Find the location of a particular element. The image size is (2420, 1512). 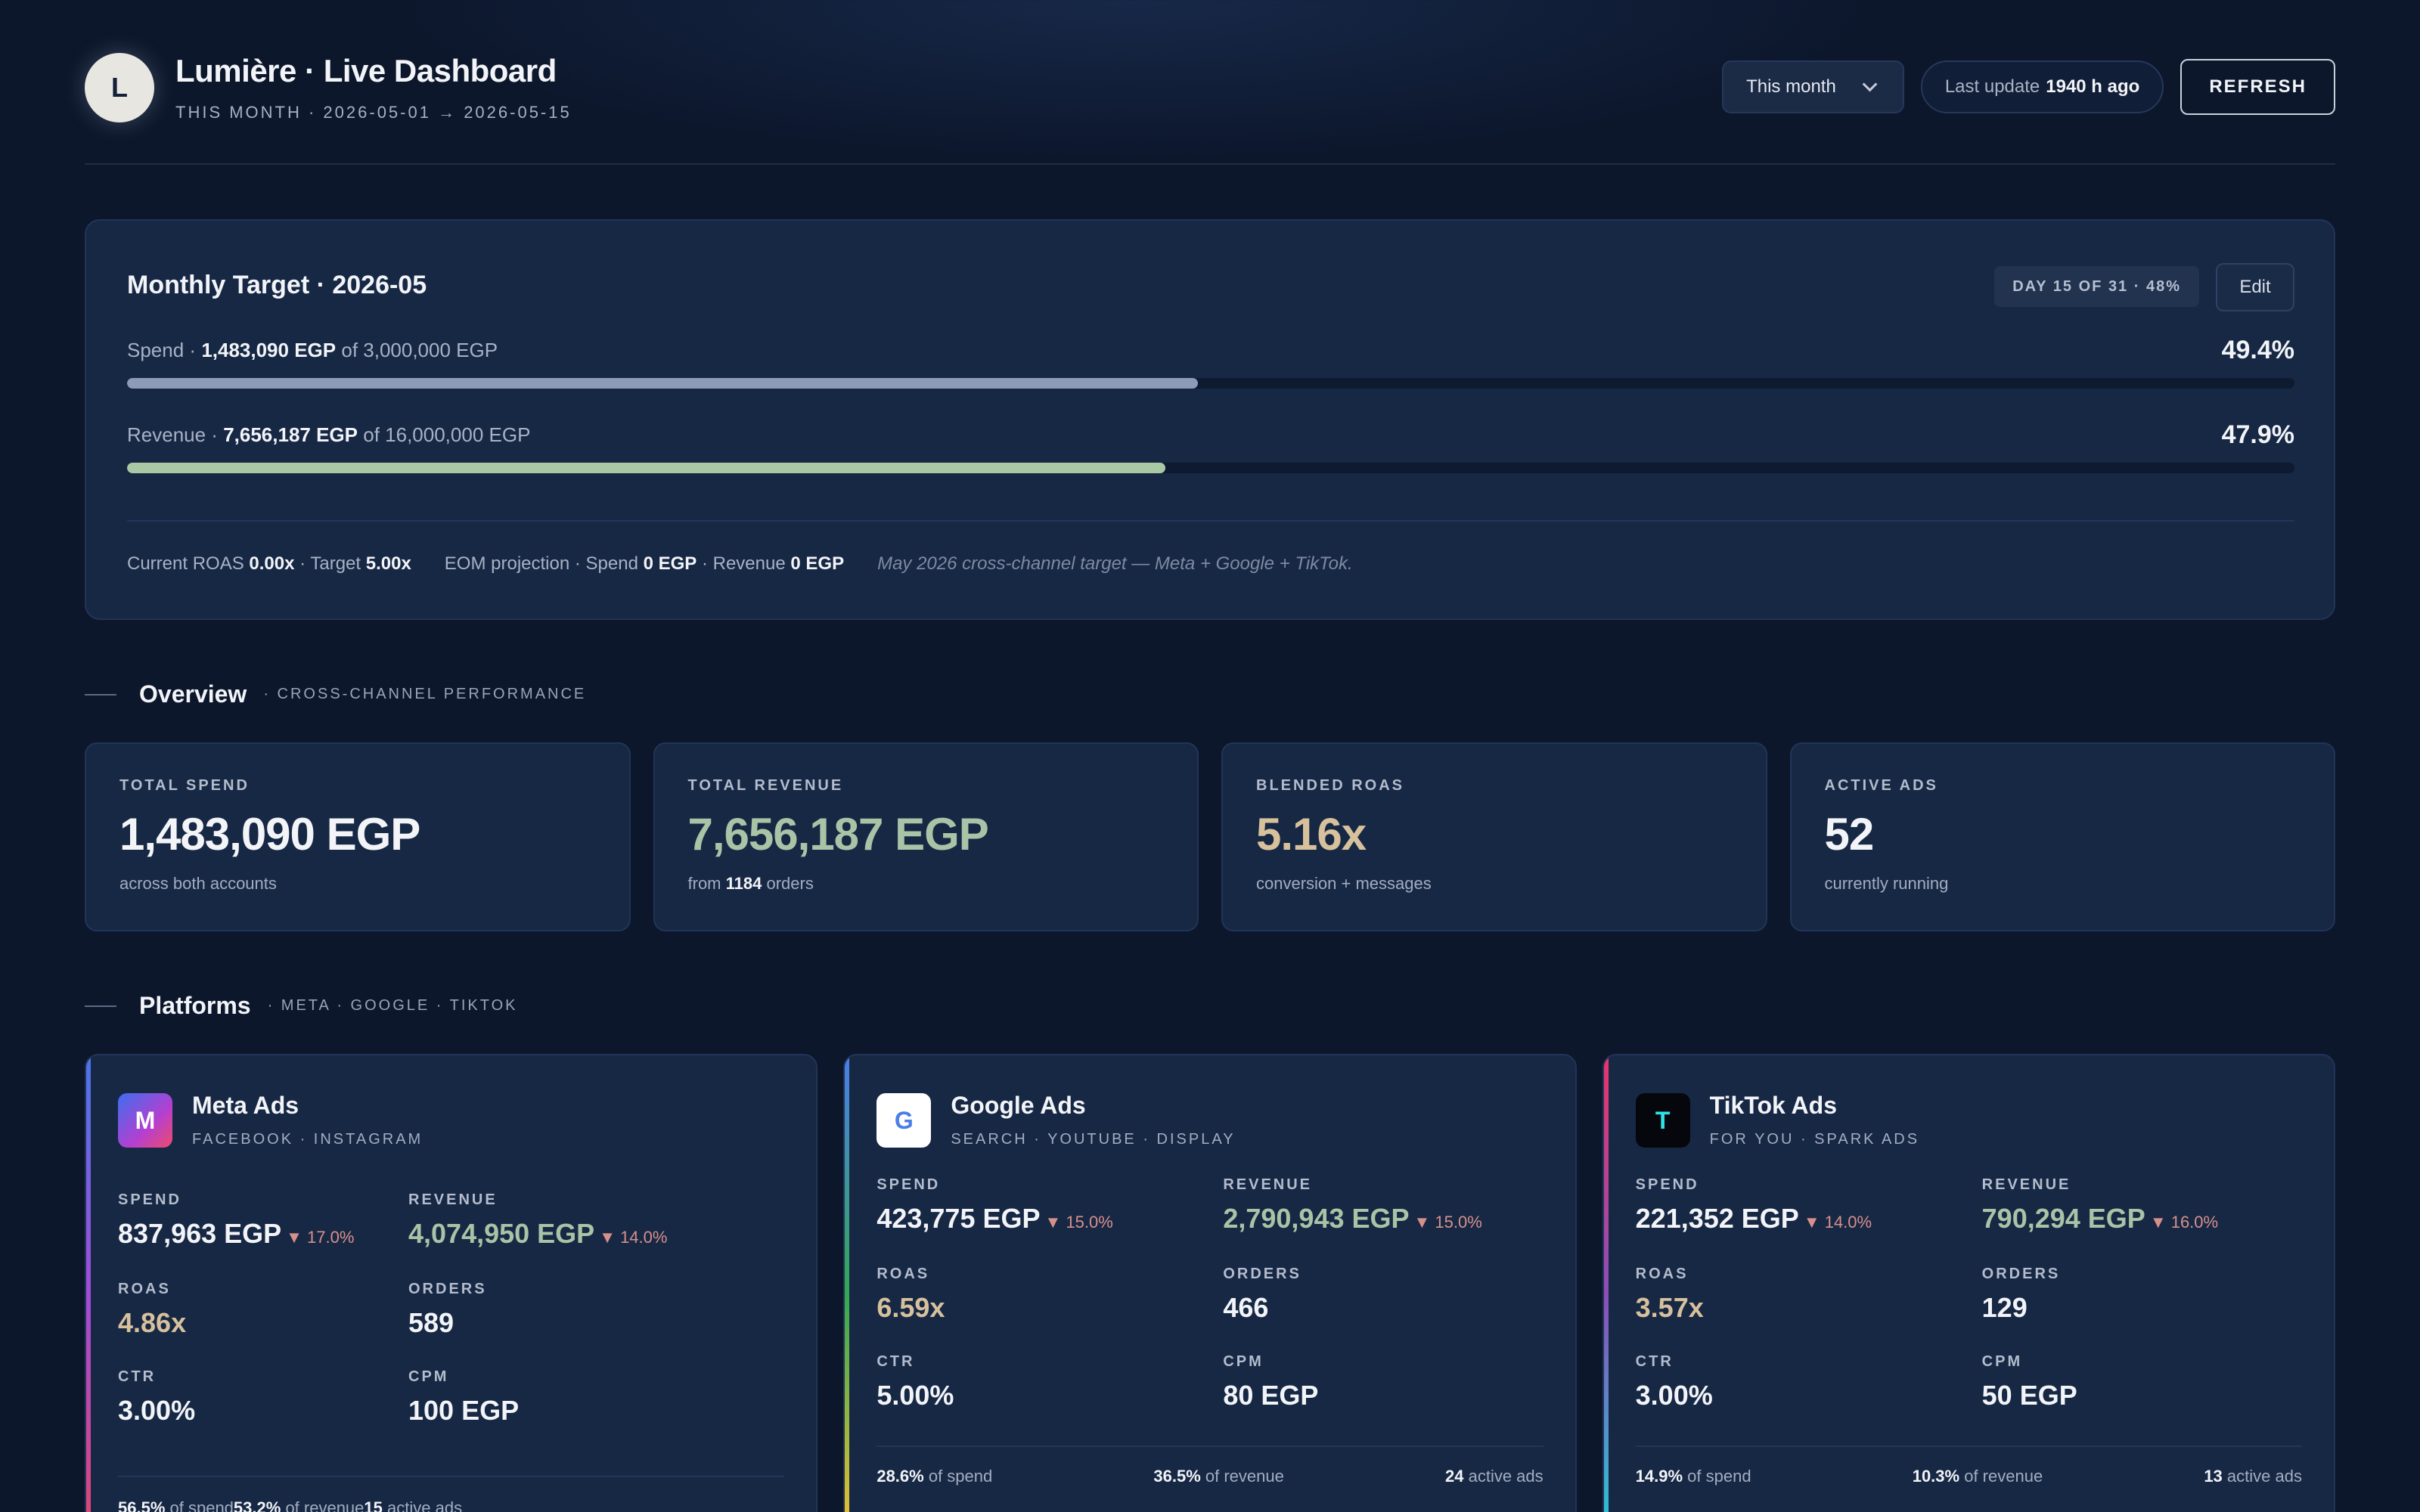

revenue-label: Revenue · is located at coordinates (172, 434).